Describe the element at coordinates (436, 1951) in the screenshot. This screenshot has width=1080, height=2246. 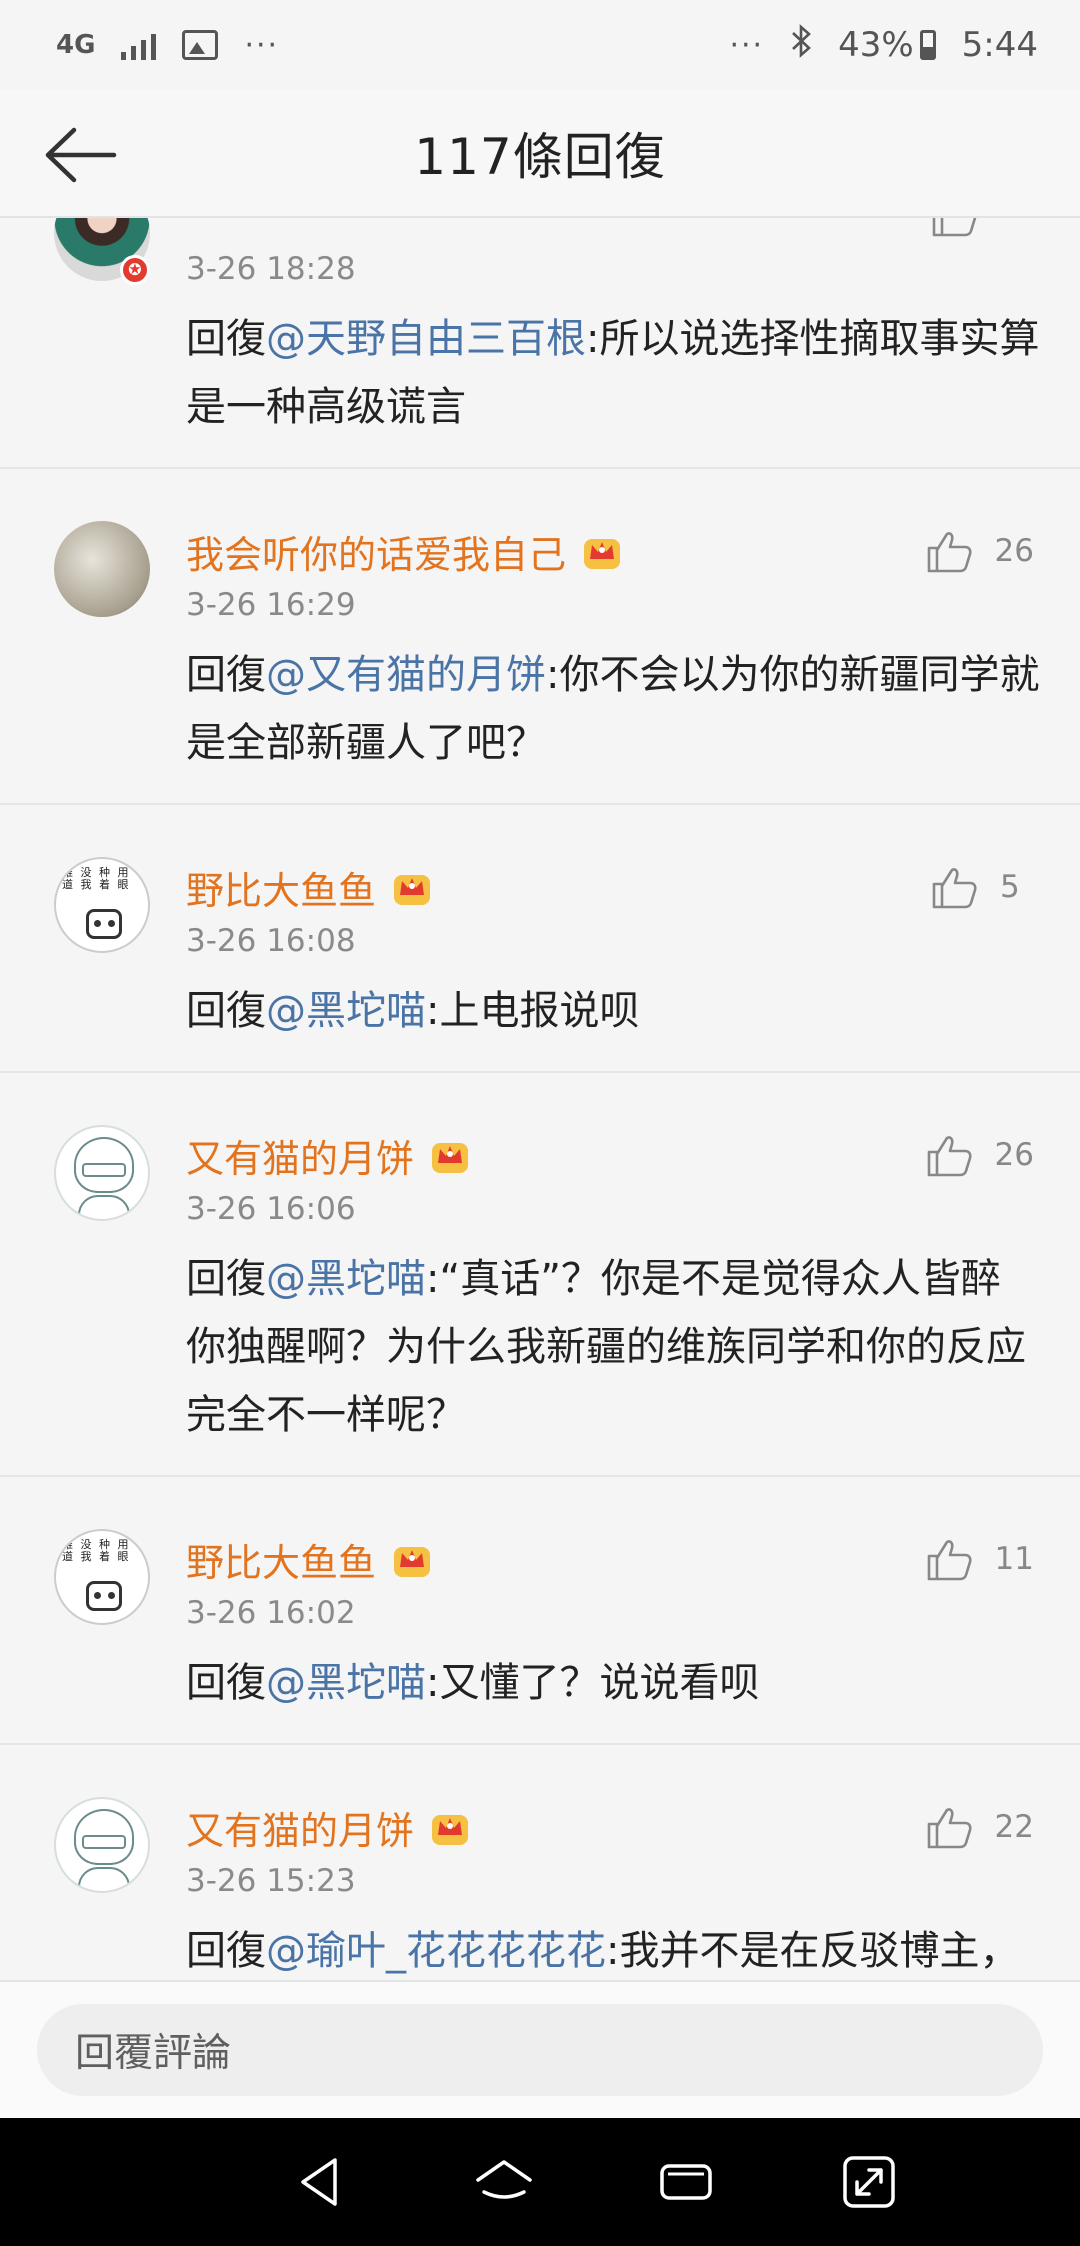
I see `mention-link: @瑜叶_花花花花花` at that location.